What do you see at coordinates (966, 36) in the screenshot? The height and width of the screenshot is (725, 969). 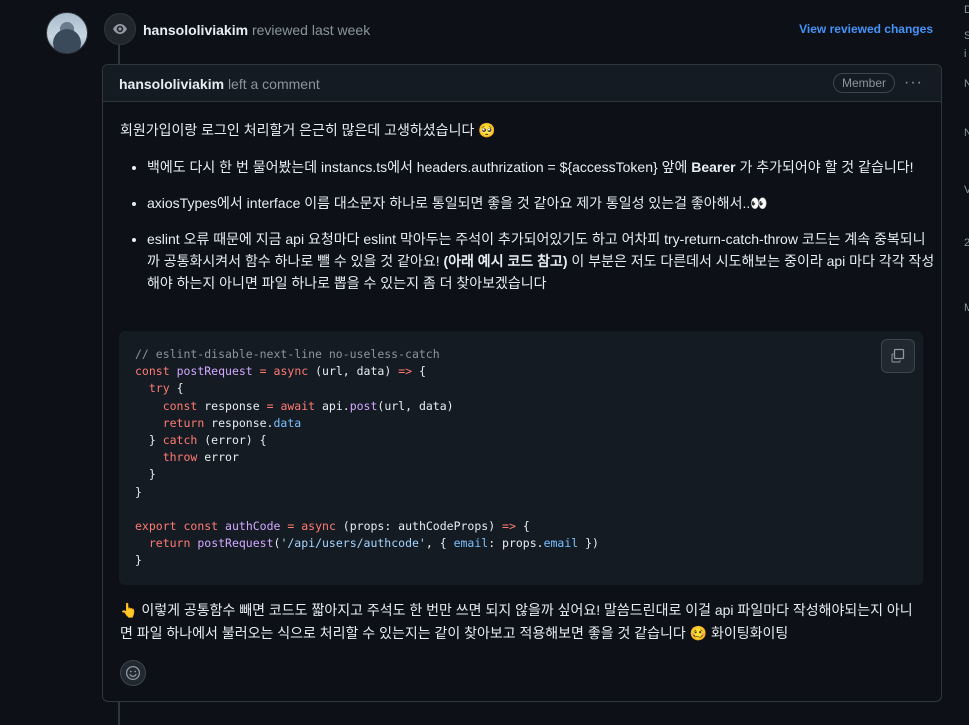 I see `sidebar-fragment: S` at bounding box center [966, 36].